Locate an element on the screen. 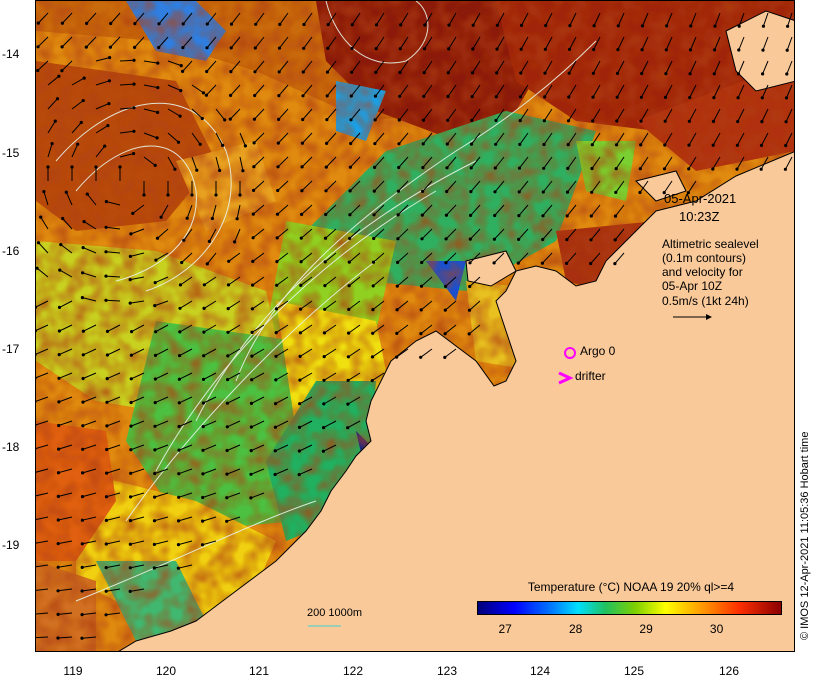 The height and width of the screenshot is (680, 820). map-date: 05-Apr-2021 is located at coordinates (700, 198).